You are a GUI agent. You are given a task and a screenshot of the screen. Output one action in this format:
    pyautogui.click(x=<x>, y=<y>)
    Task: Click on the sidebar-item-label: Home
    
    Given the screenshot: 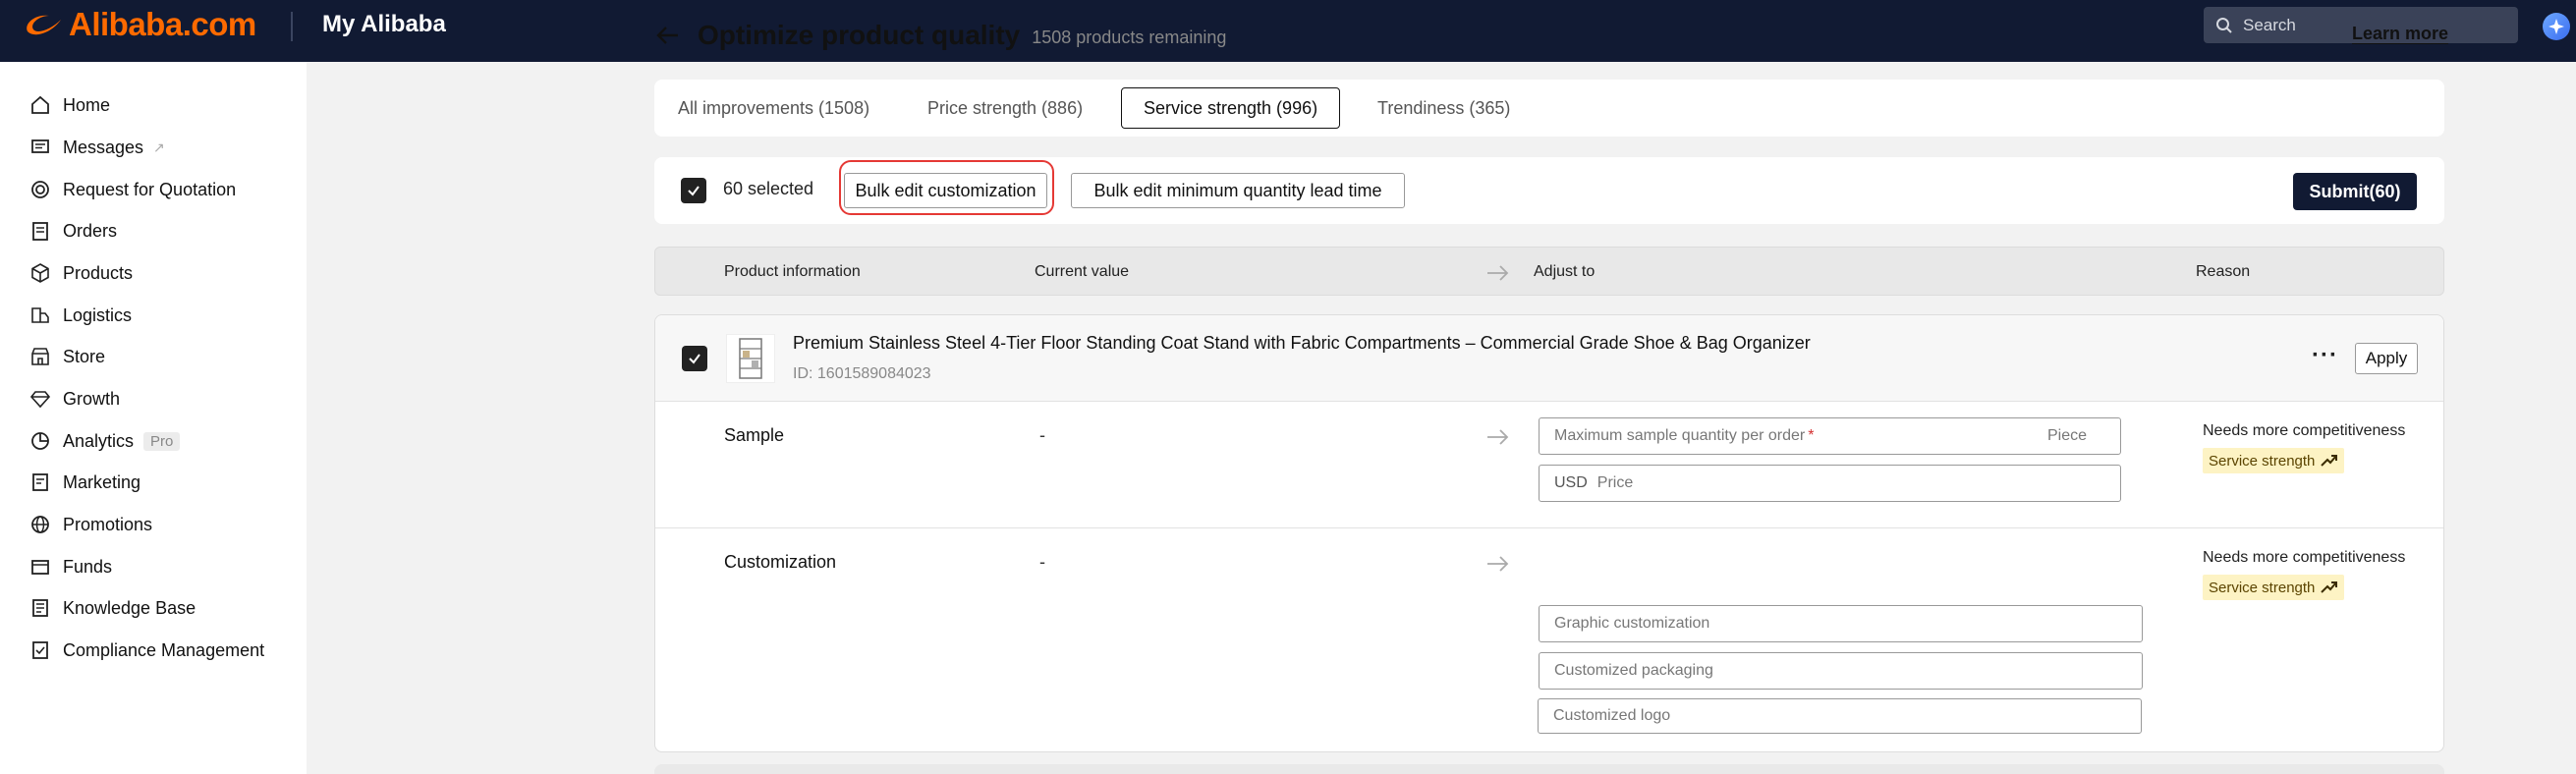 What is the action you would take?
    pyautogui.click(x=87, y=105)
    